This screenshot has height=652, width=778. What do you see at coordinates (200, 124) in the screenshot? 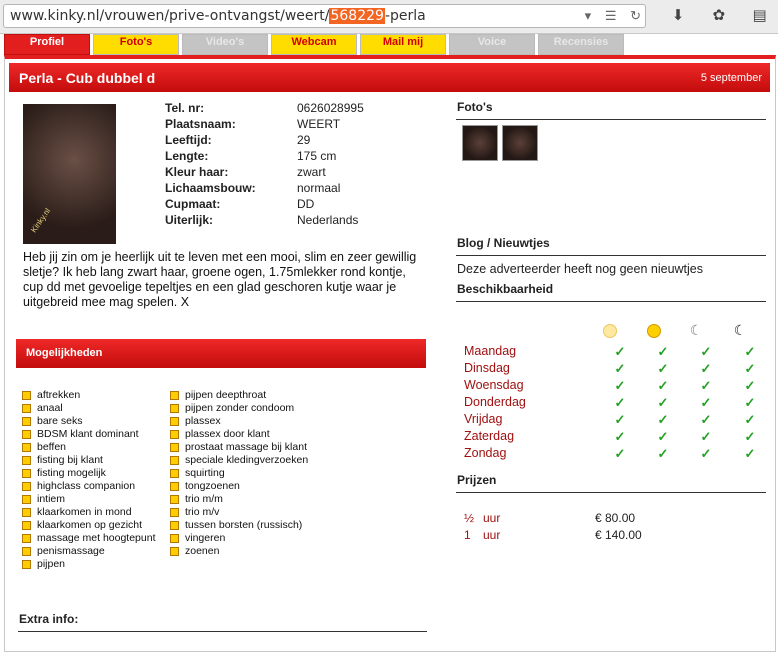
I see `info-label: Plaatsnaam:` at bounding box center [200, 124].